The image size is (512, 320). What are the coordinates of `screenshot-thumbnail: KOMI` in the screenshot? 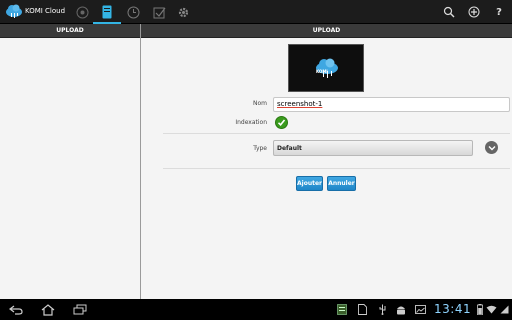 It's located at (326, 68).